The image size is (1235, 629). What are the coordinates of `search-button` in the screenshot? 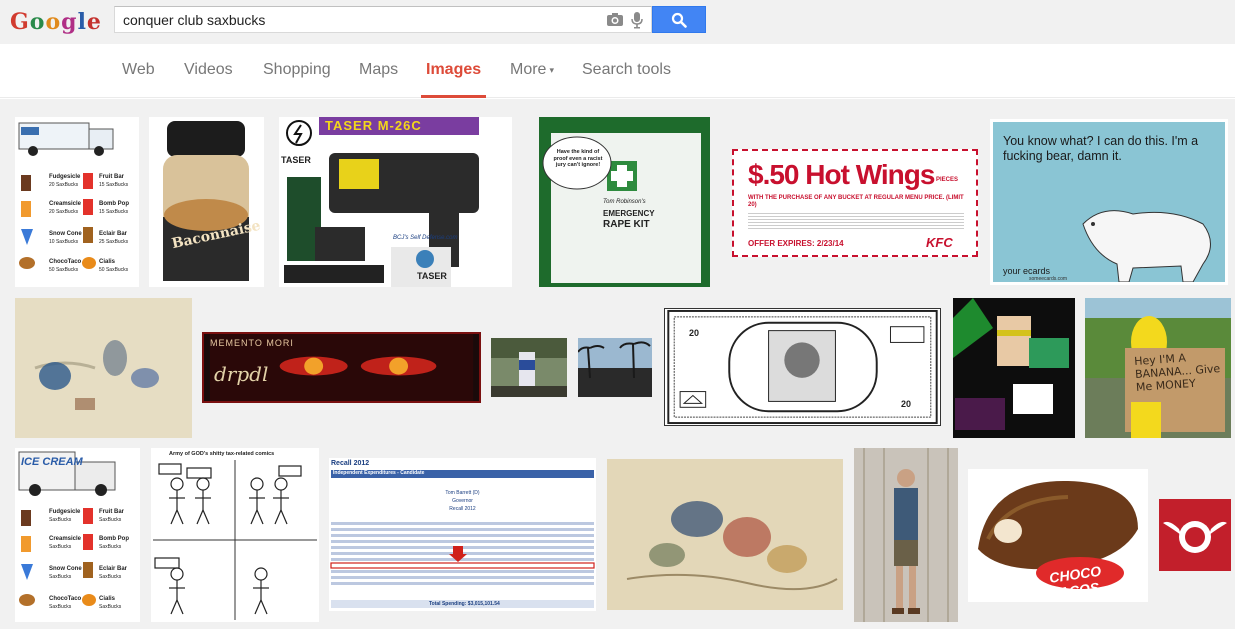 It's located at (679, 19).